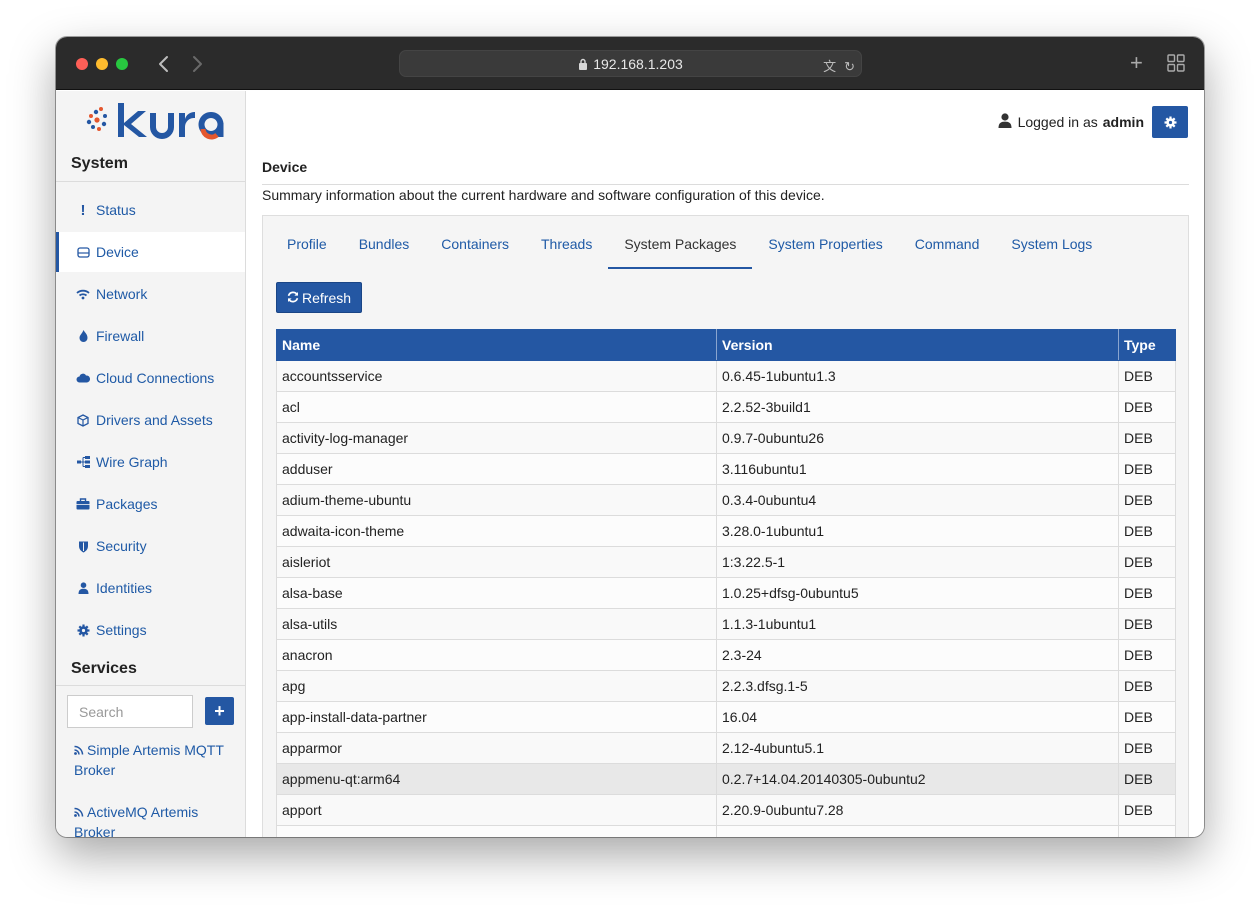 This screenshot has height=911, width=1260. What do you see at coordinates (496, 407) in the screenshot?
I see `cell-name: acl` at bounding box center [496, 407].